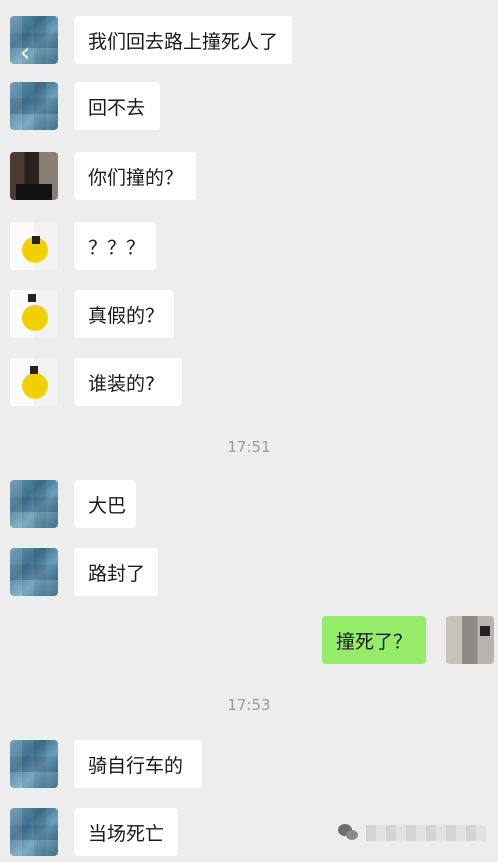  I want to click on message-bubble: 当场死亡, so click(126, 832).